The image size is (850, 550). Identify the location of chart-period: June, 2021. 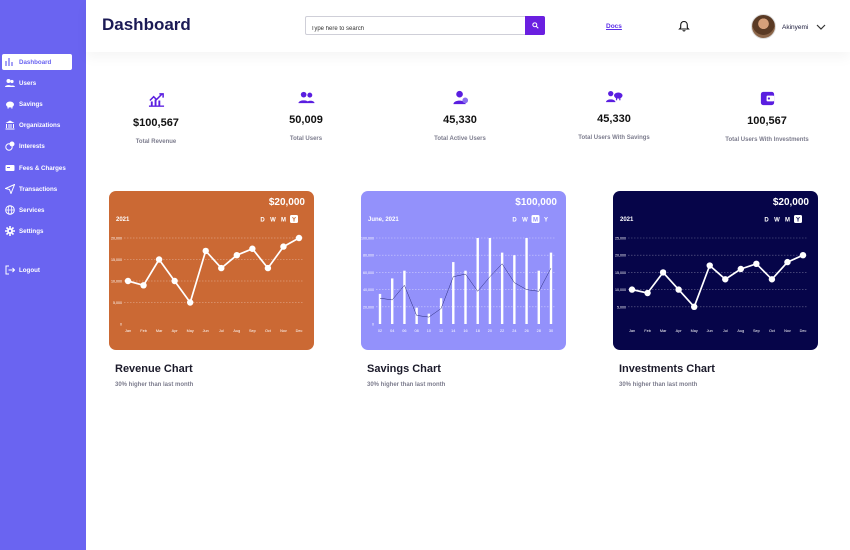
(383, 220).